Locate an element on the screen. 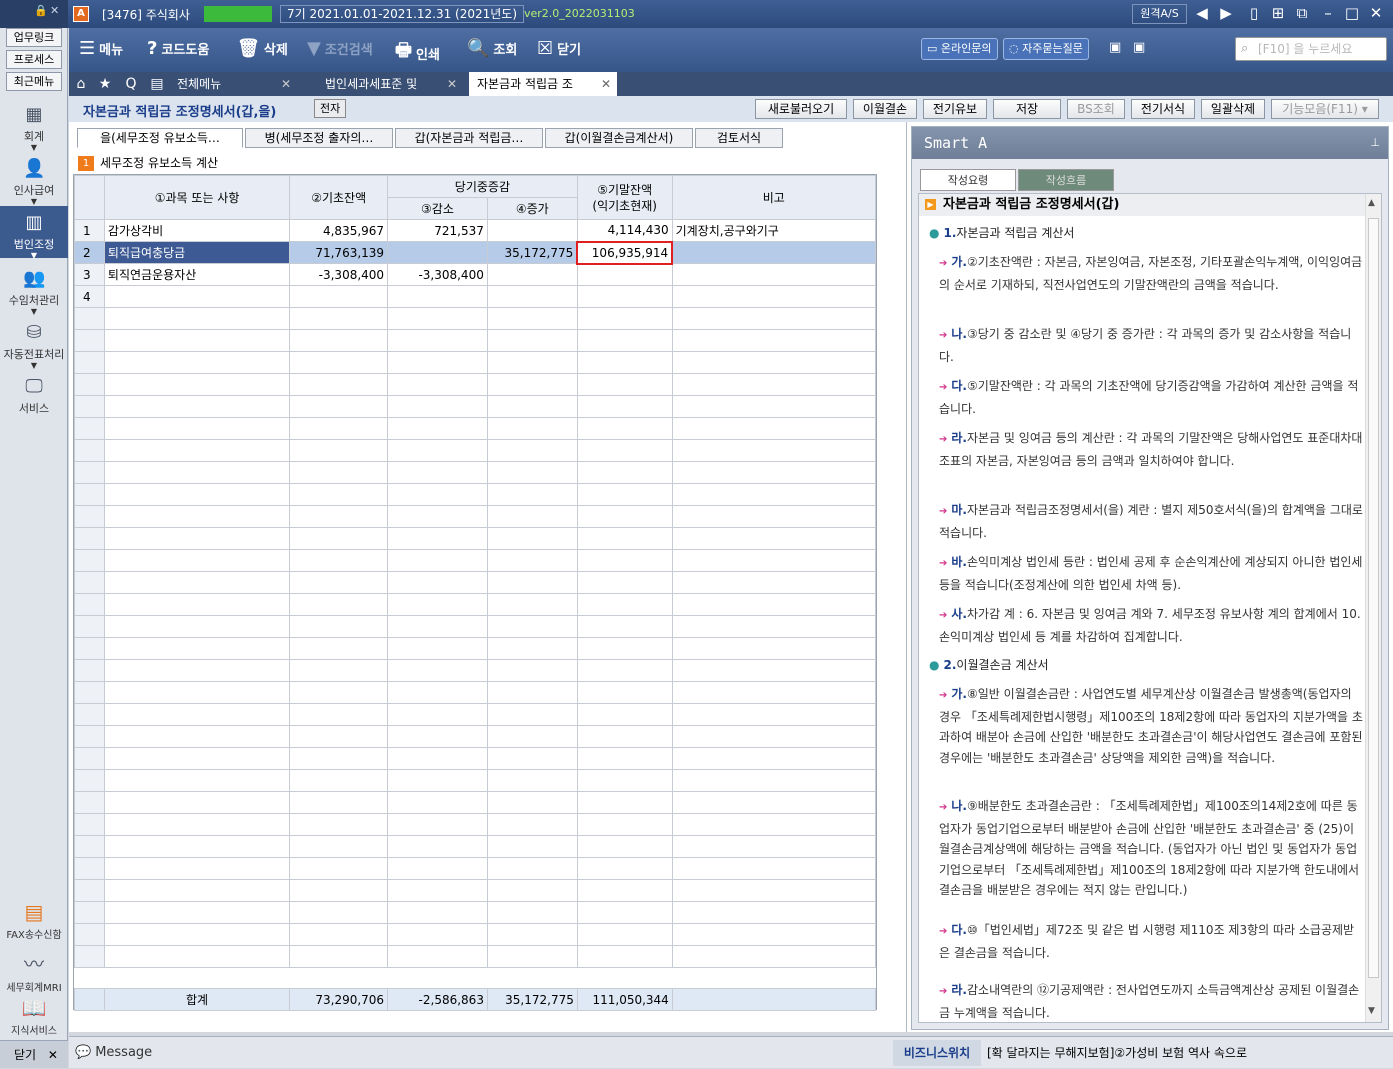 Image resolution: width=1393 pixels, height=1069 pixels. online-inquiry-button: ▭ 온라인문의 is located at coordinates (959, 49).